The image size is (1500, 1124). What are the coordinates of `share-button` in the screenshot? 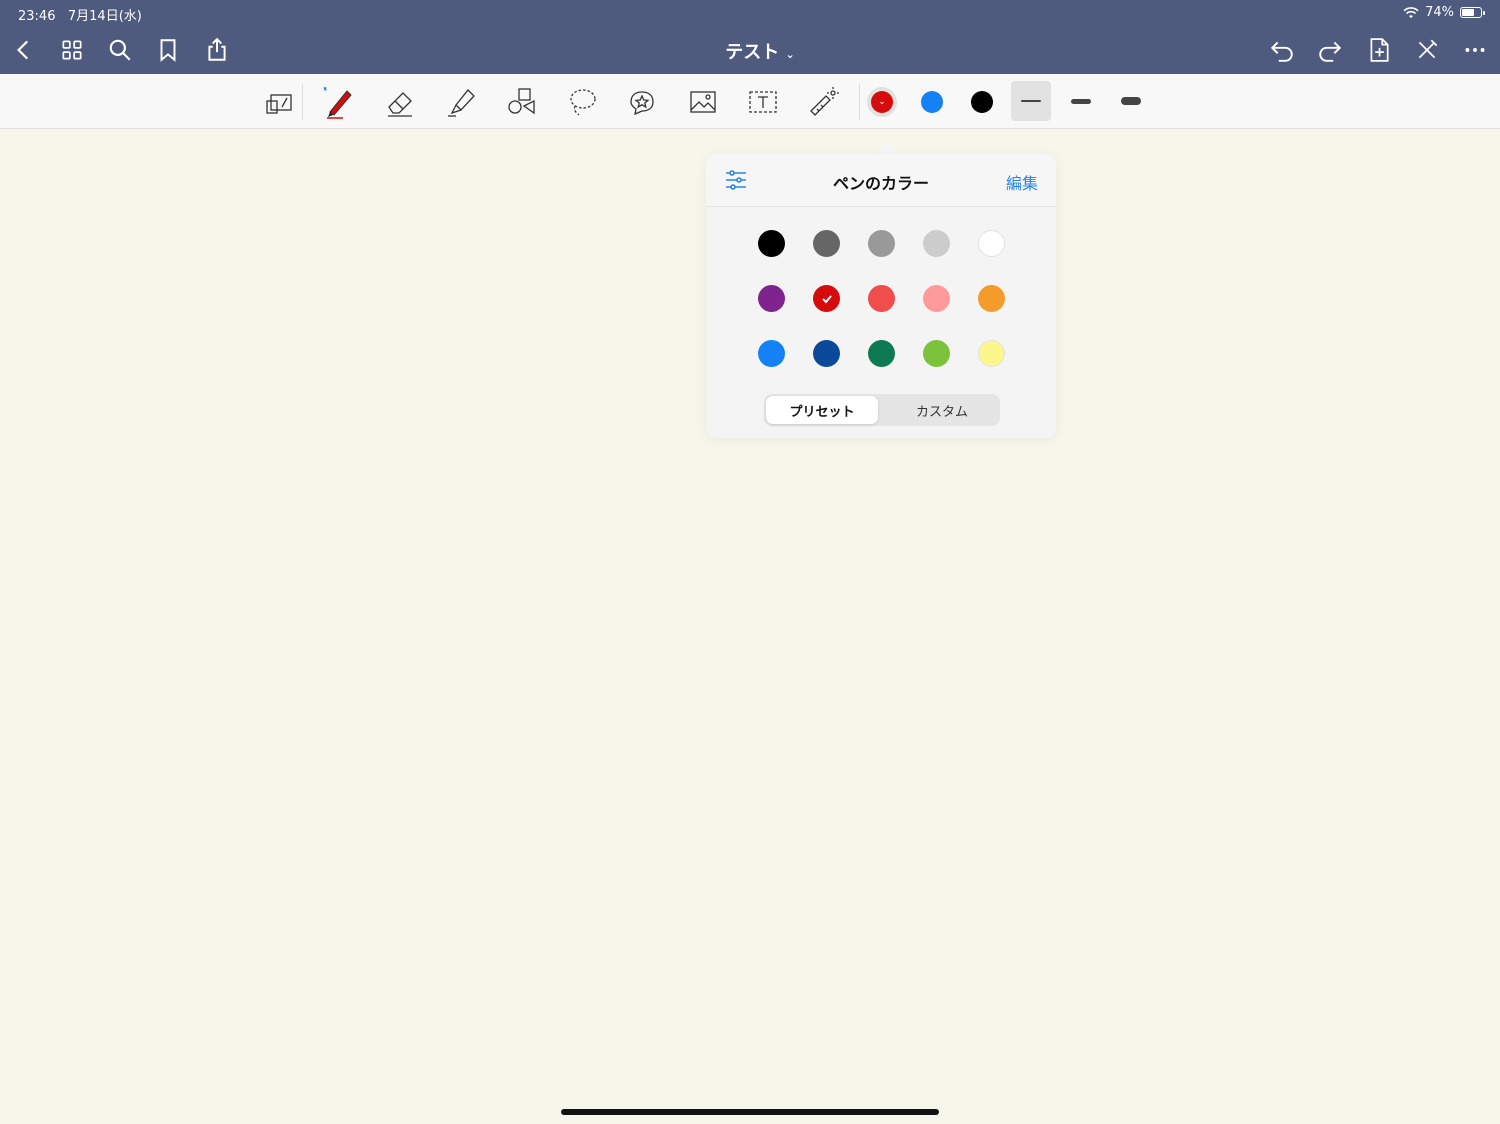 It's located at (217, 50).